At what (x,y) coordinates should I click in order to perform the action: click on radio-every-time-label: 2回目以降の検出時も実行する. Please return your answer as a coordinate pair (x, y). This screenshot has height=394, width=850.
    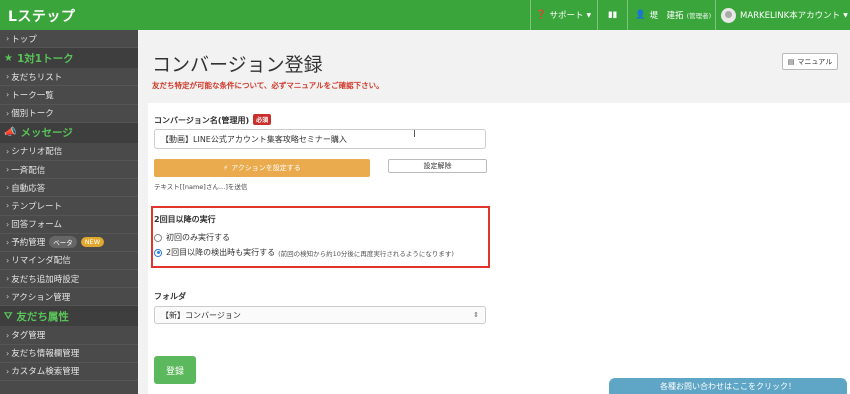
    Looking at the image, I should click on (221, 252).